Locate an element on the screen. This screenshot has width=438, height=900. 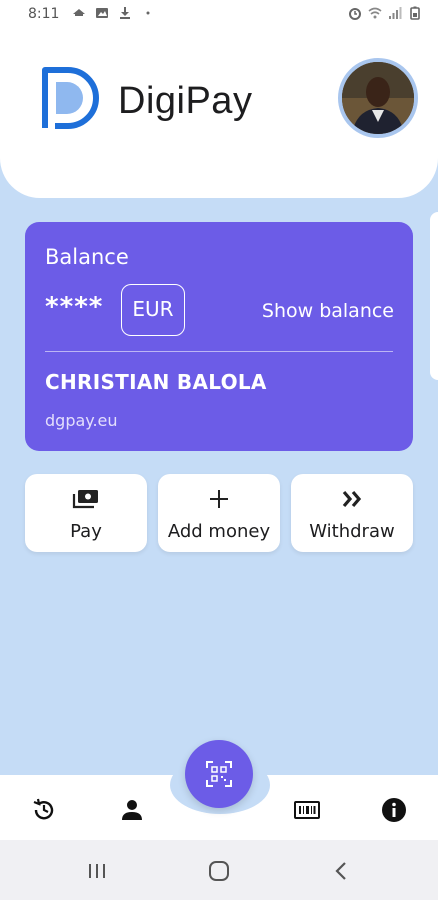
barcode-card-icon is located at coordinates (307, 810).